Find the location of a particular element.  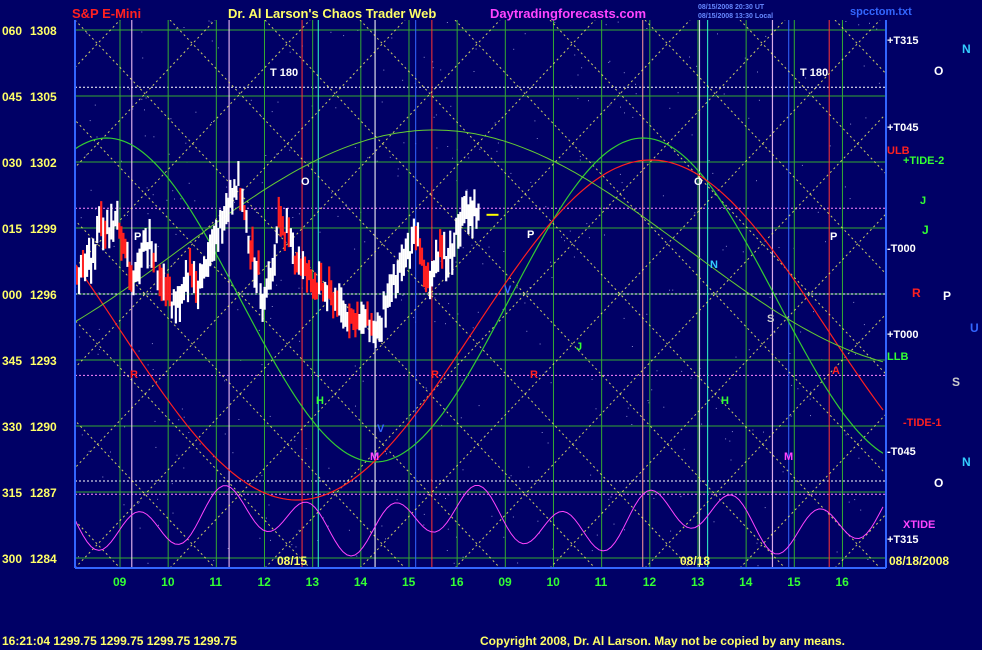

in-chart-label: M is located at coordinates (374, 457).